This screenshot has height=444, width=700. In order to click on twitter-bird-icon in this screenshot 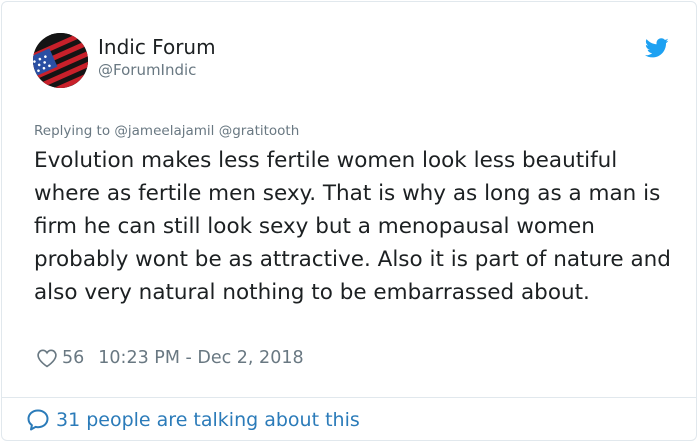, I will do `click(656, 48)`.